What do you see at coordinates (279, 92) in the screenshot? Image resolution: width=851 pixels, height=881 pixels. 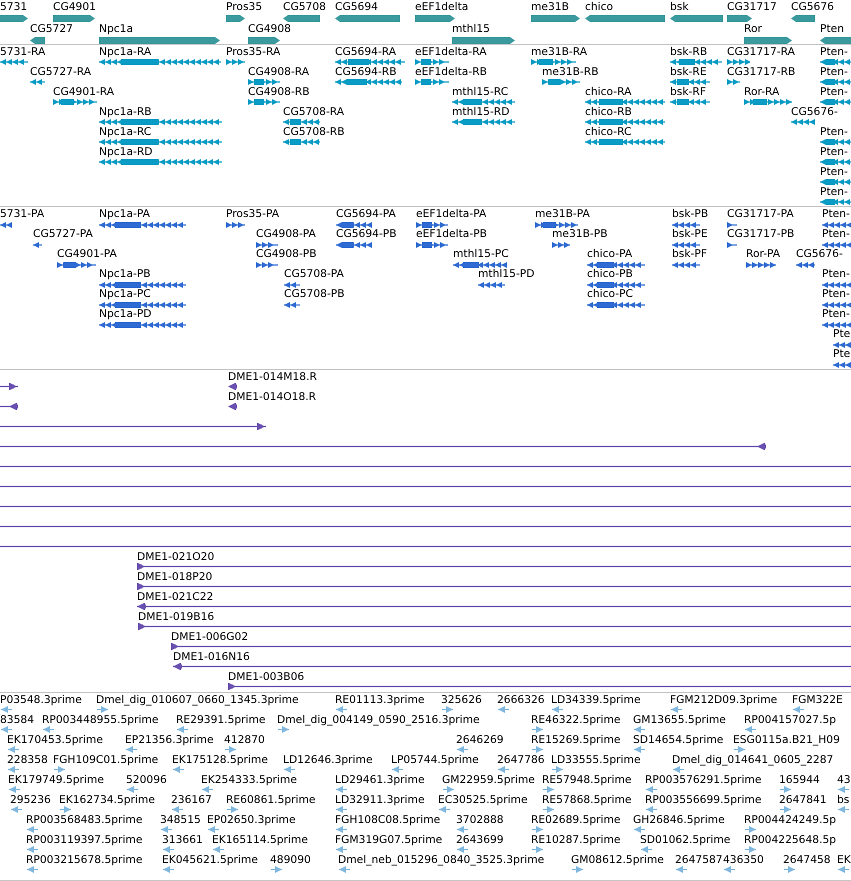 I see `feature-label: CG4908-RB` at bounding box center [279, 92].